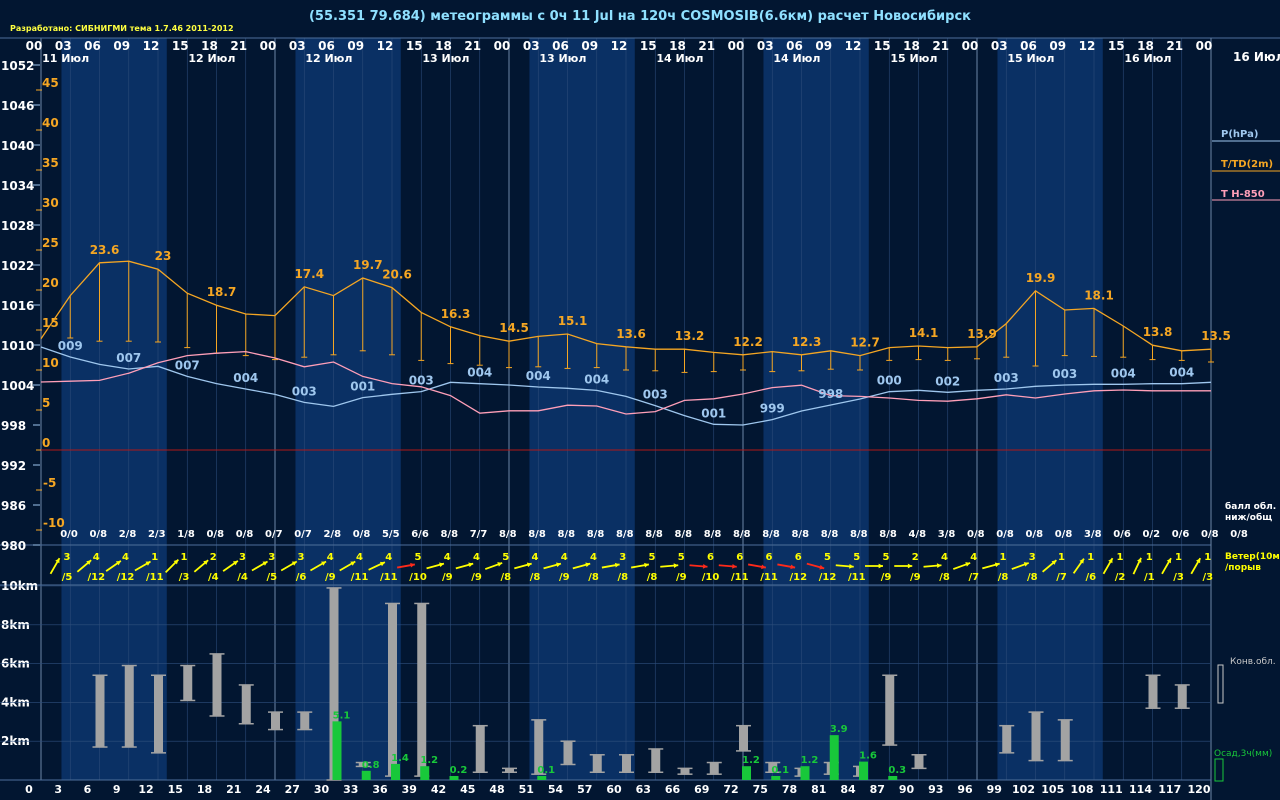 This screenshot has width=1280, height=800. Describe the element at coordinates (1243, 754) in the screenshot. I see `legend-precip: Осад,3ч(мм)` at that location.